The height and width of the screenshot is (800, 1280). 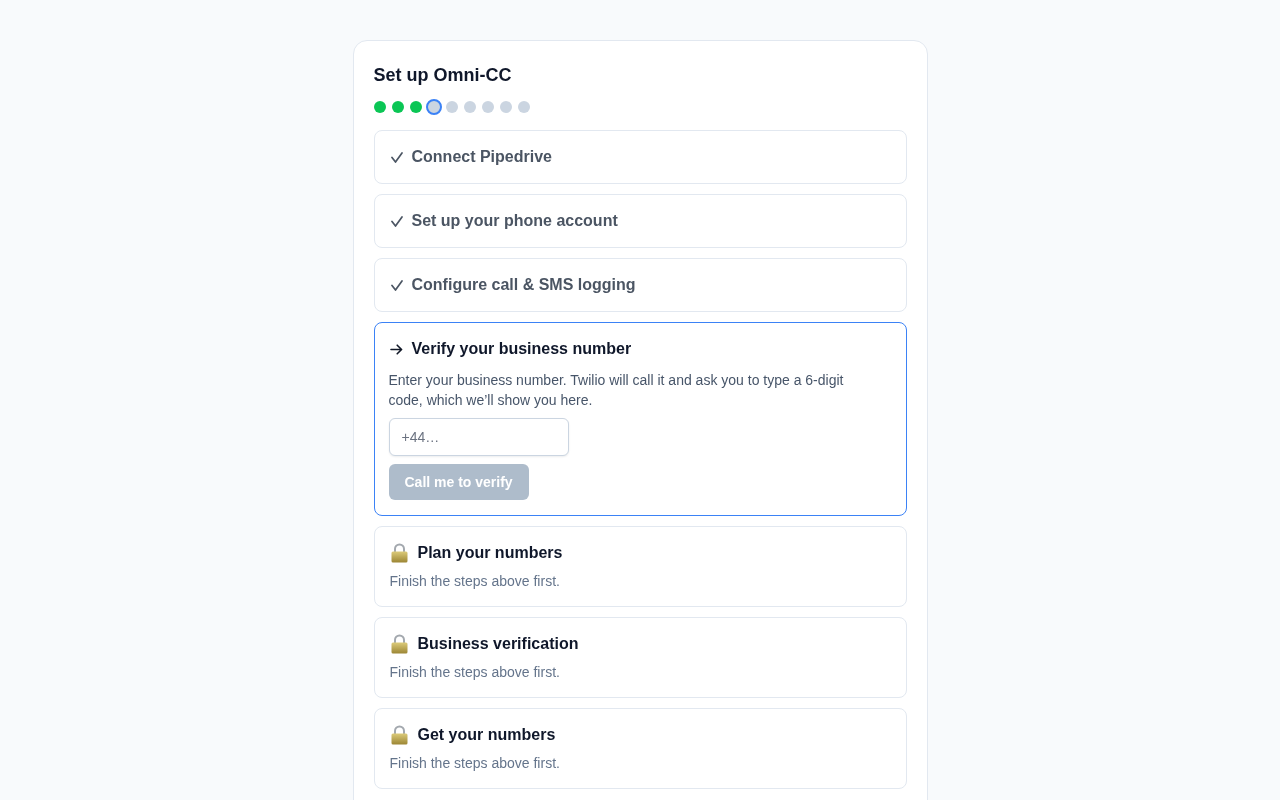 I want to click on step-title: Configure call & SMS logging, so click(x=523, y=285).